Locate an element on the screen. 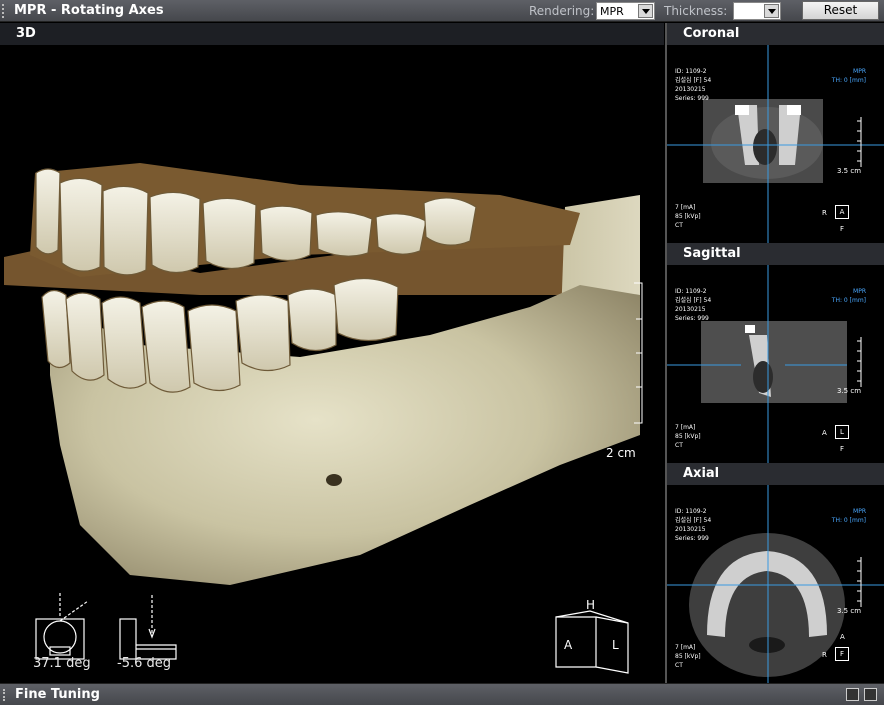  axial-orient-box: F is located at coordinates (842, 654).